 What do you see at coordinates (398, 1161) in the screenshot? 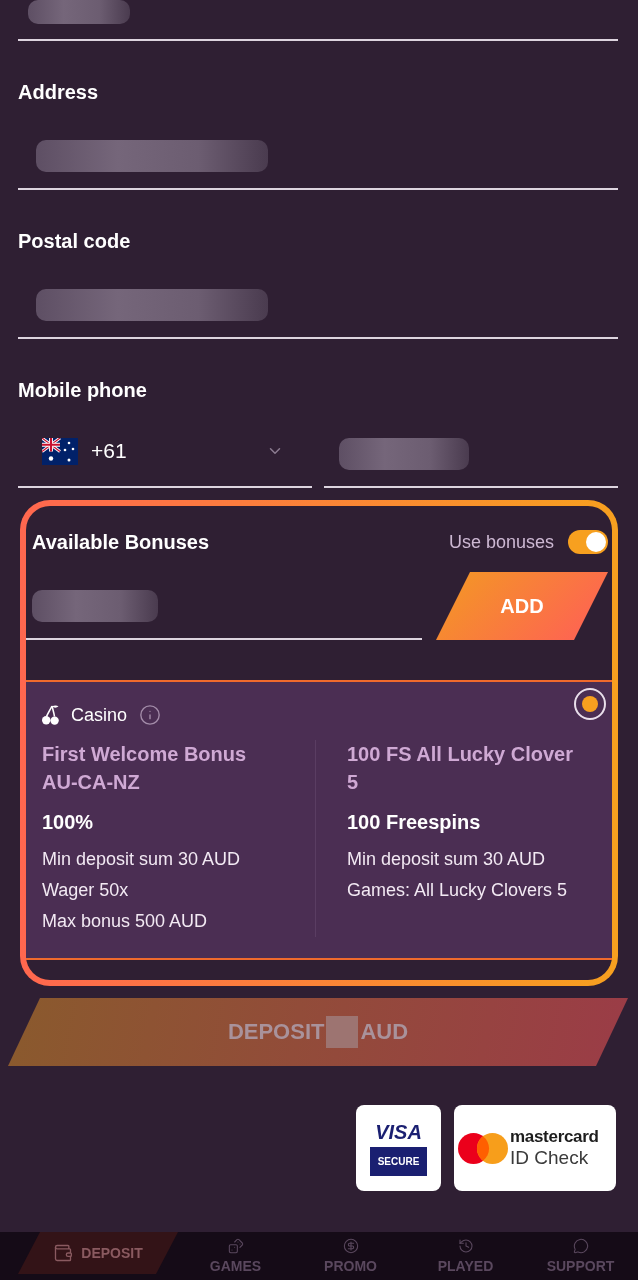
I see `badge-caption: SECURE` at bounding box center [398, 1161].